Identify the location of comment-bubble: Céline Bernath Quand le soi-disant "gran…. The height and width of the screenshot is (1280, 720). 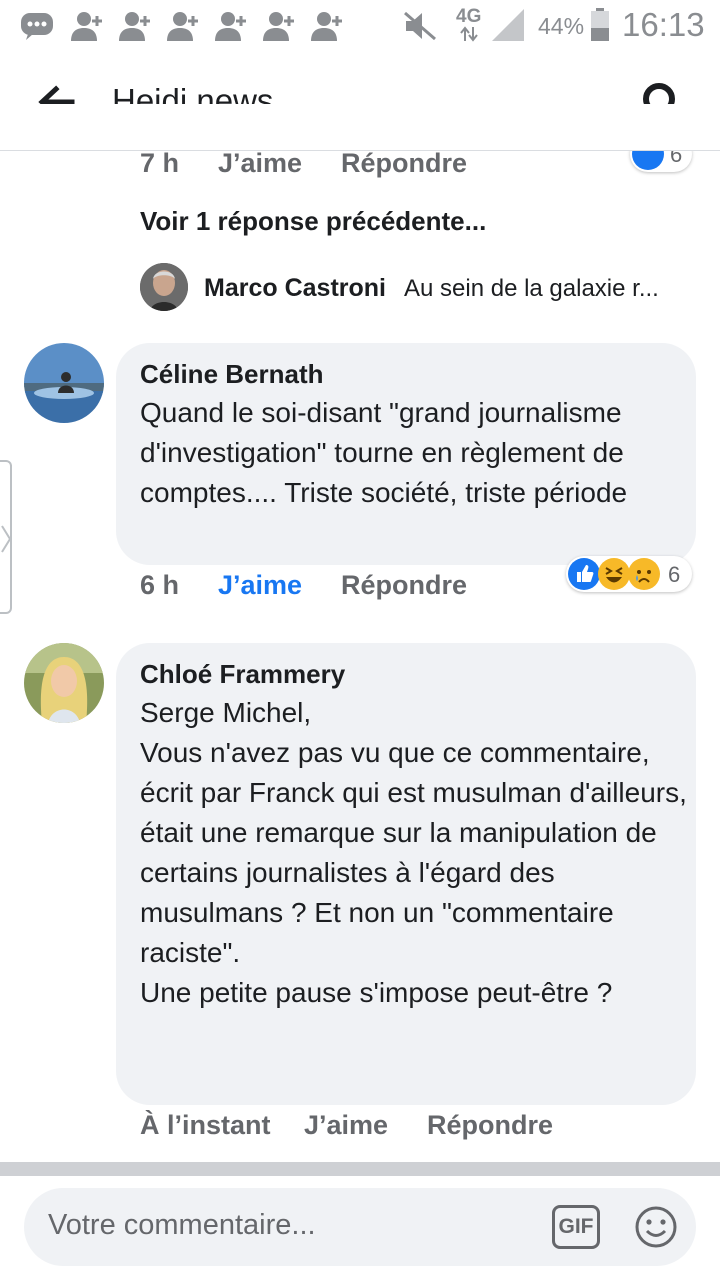
(406, 454).